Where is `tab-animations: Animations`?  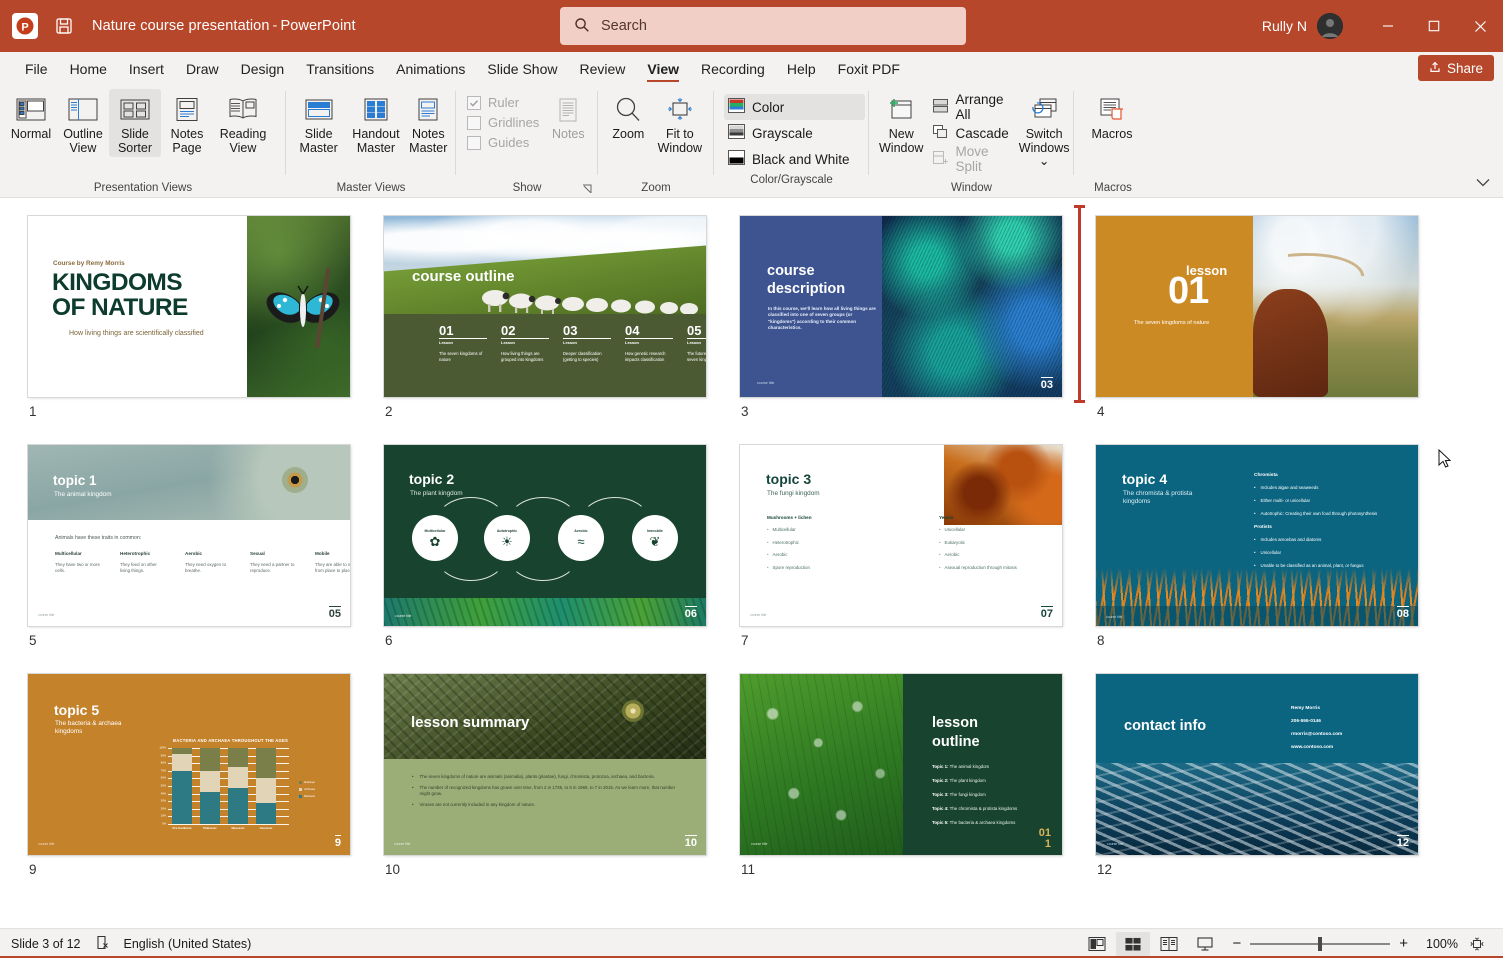
tab-animations: Animations is located at coordinates (430, 68).